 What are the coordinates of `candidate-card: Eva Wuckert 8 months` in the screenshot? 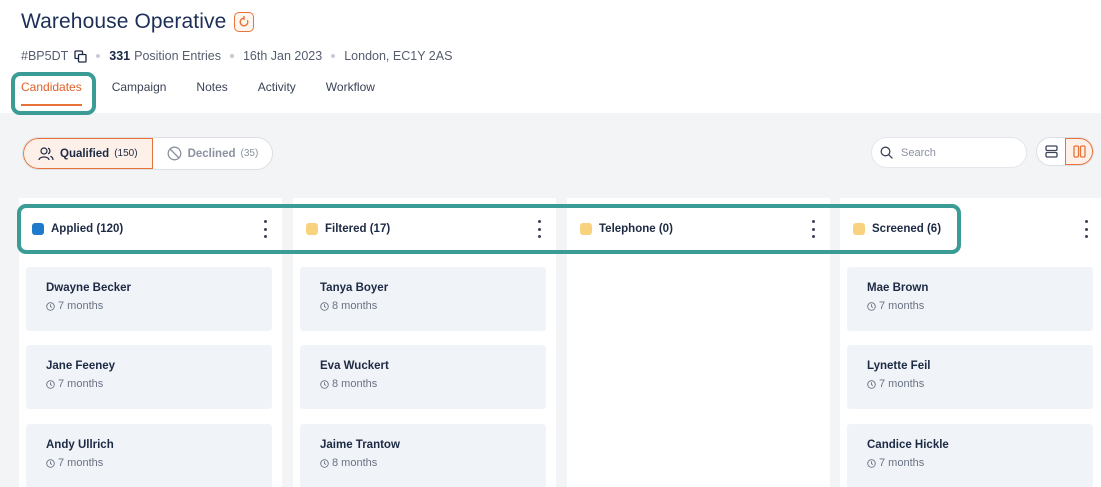 It's located at (423, 377).